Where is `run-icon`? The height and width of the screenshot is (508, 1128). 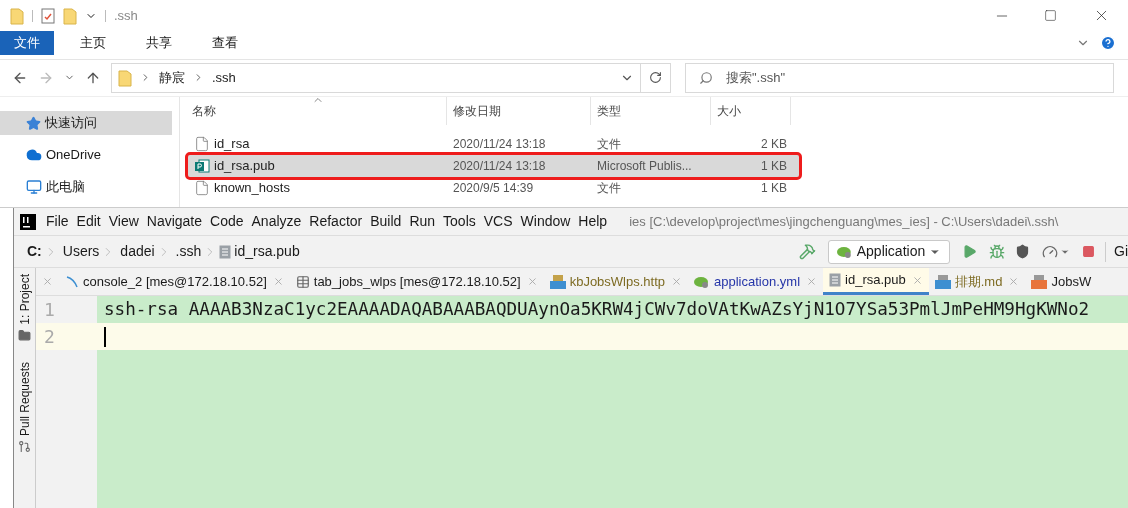 run-icon is located at coordinates (969, 251).